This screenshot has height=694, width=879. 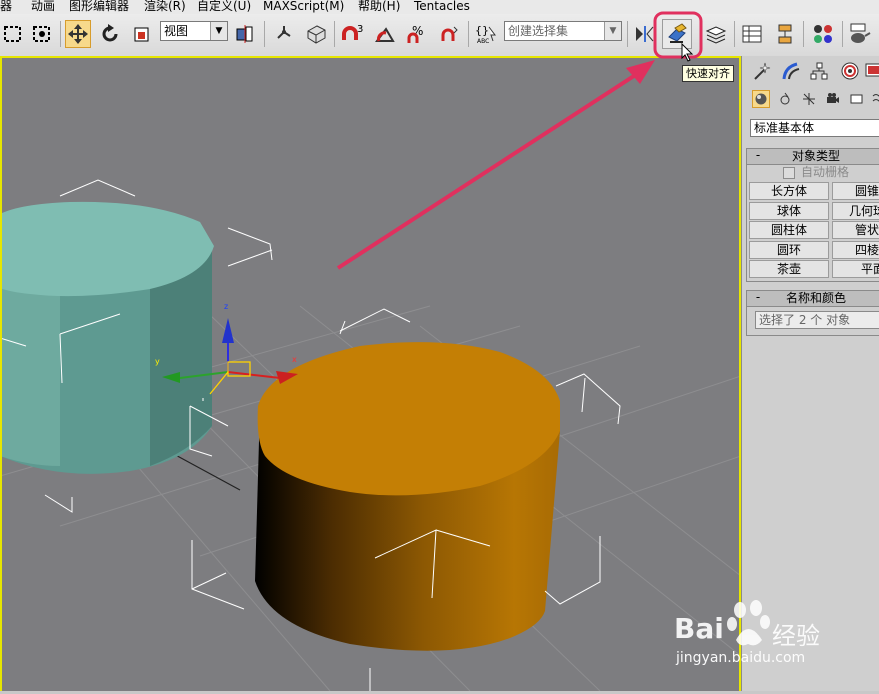 I want to click on name-and-color-title: 名称和颜色, so click(x=815, y=298).